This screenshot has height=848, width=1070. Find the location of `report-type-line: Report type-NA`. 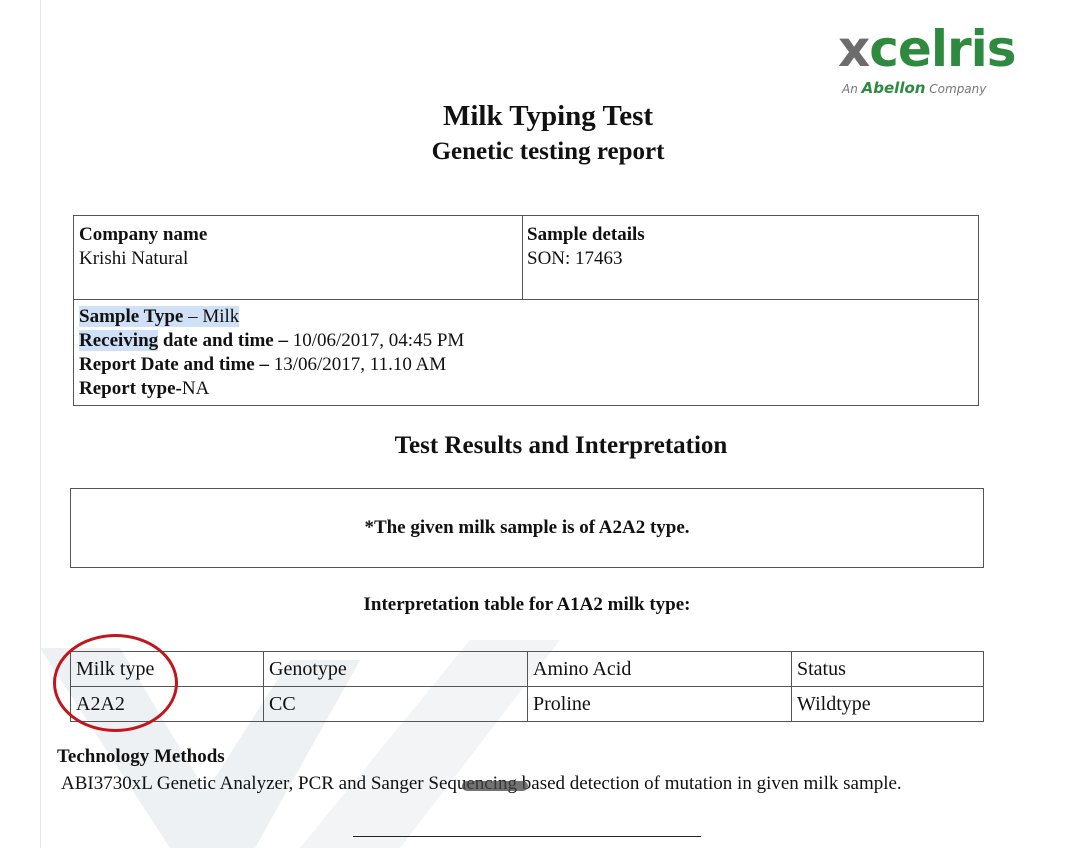

report-type-line: Report type-NA is located at coordinates (271, 389).